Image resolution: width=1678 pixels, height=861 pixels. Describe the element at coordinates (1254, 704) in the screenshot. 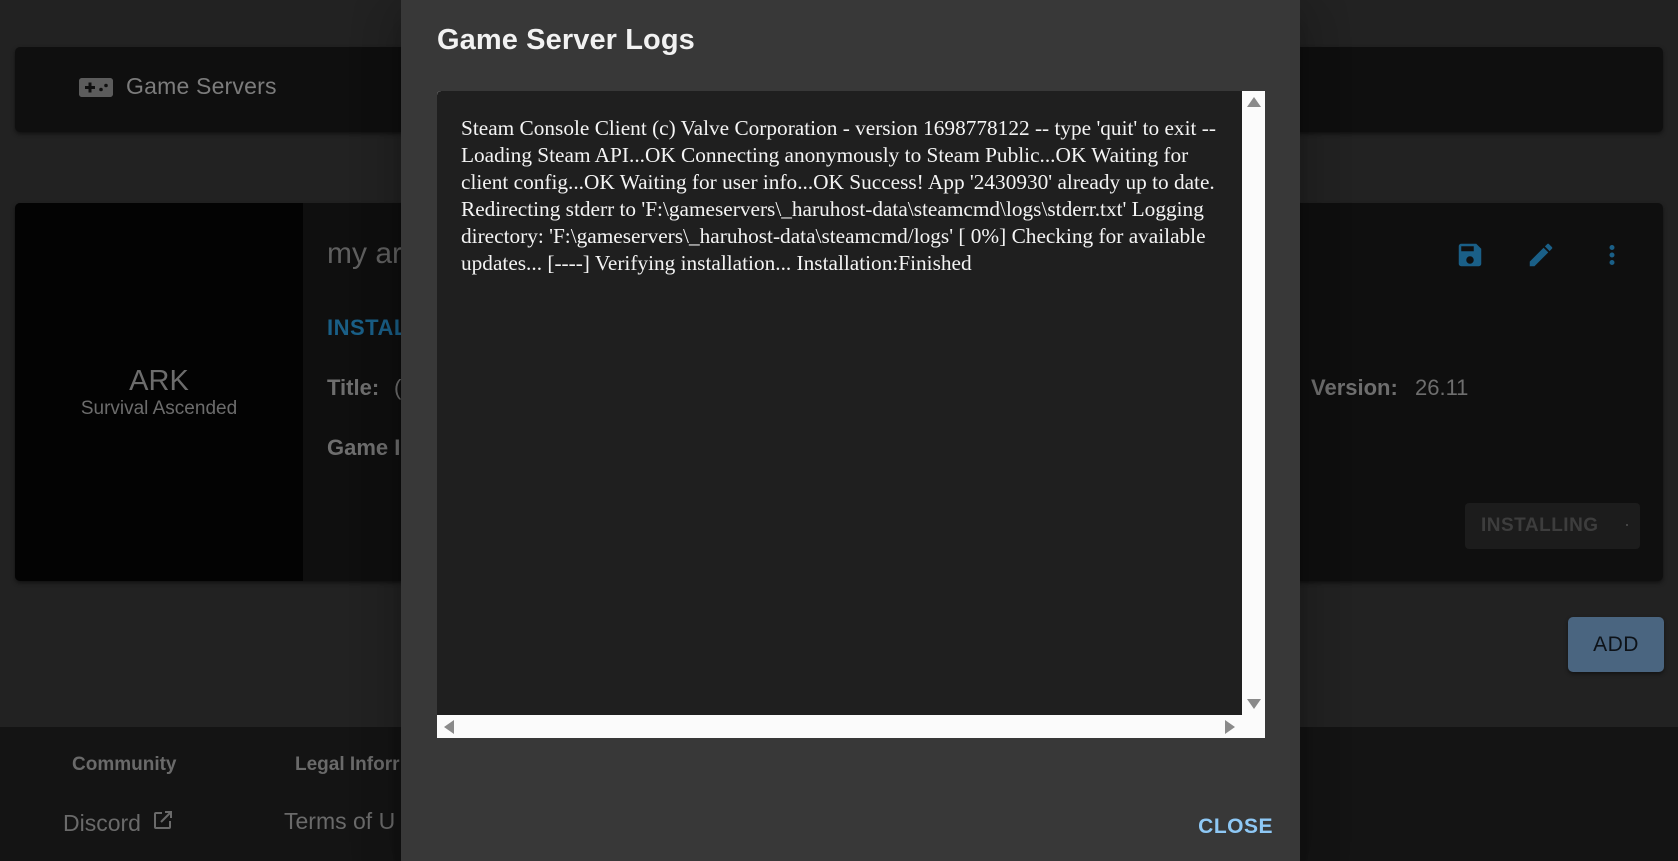

I see `scroll-down-arrow-icon` at that location.